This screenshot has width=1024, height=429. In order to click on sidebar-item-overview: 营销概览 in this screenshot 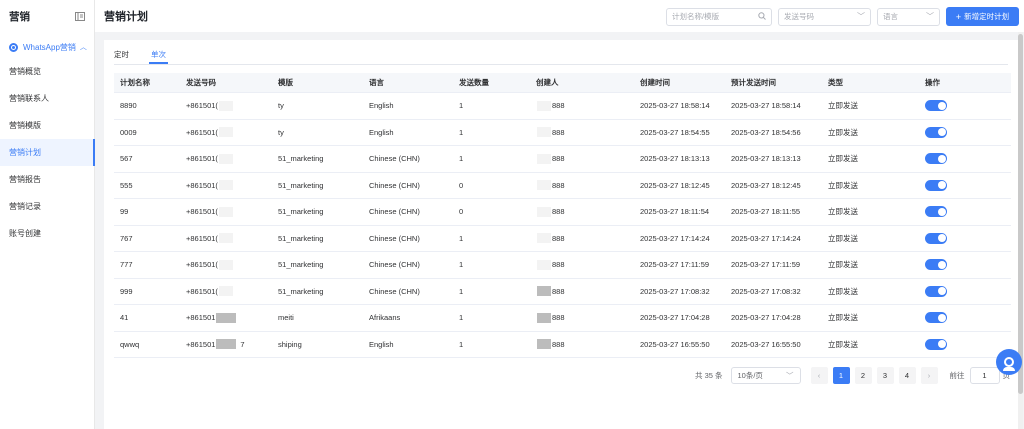, I will do `click(47, 71)`.